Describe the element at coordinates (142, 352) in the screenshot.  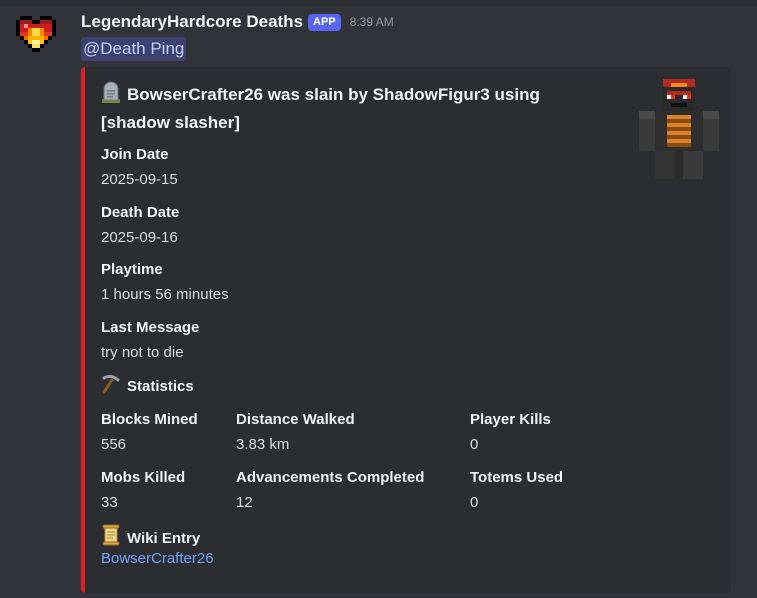
I see `field-last-message-value: try not to die` at that location.